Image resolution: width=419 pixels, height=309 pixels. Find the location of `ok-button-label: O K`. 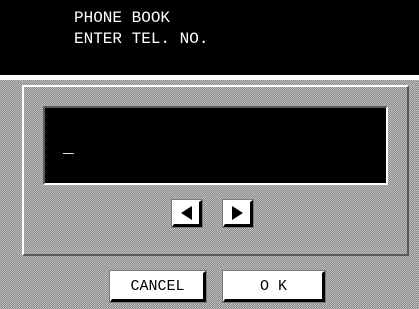

ok-button-label: O K is located at coordinates (273, 286).